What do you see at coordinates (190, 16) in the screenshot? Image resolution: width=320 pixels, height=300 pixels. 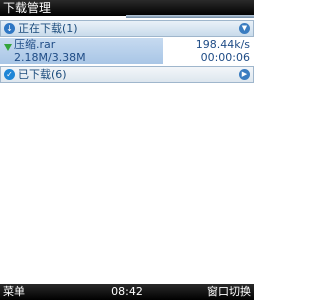 I see `title-accent-bar` at bounding box center [190, 16].